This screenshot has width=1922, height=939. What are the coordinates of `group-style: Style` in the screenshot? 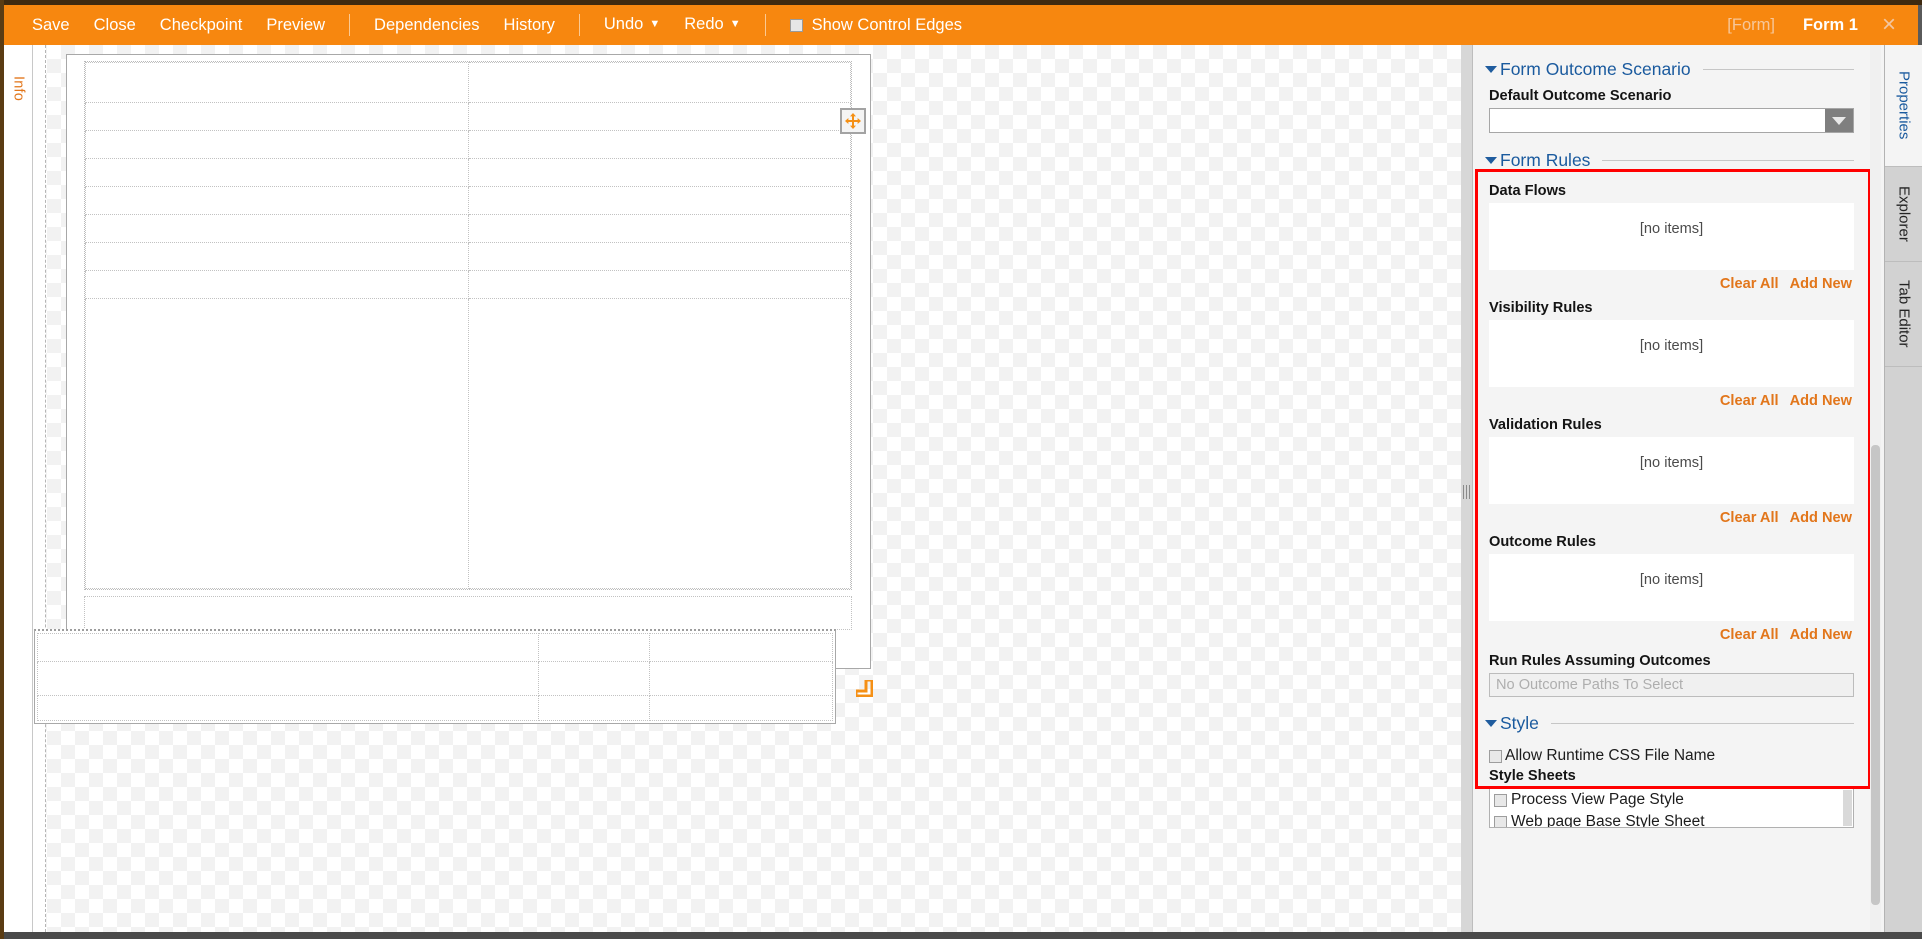 It's located at (1670, 723).